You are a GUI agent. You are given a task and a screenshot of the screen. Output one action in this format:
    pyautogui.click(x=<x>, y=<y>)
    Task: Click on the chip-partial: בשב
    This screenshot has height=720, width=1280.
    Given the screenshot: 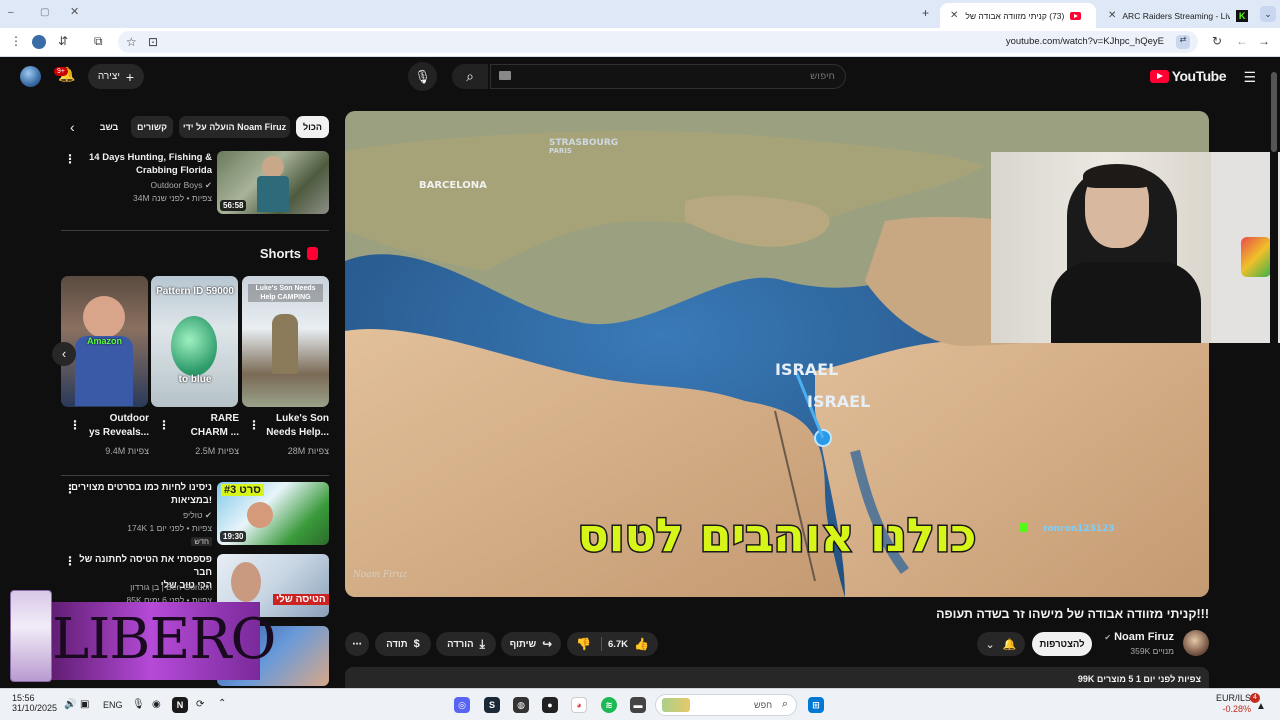 What is the action you would take?
    pyautogui.click(x=109, y=127)
    